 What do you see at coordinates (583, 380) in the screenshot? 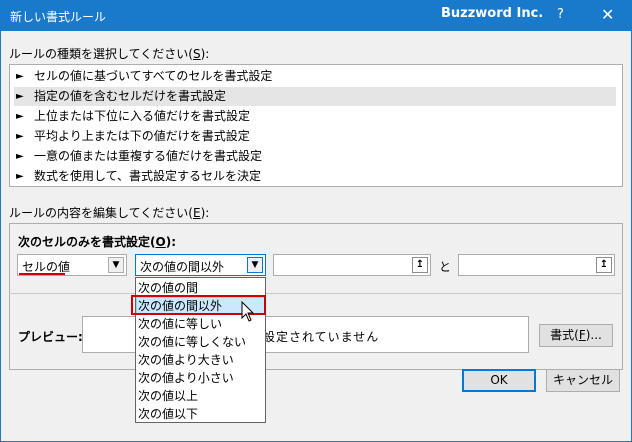
I see `cancel-button: キャンセル` at bounding box center [583, 380].